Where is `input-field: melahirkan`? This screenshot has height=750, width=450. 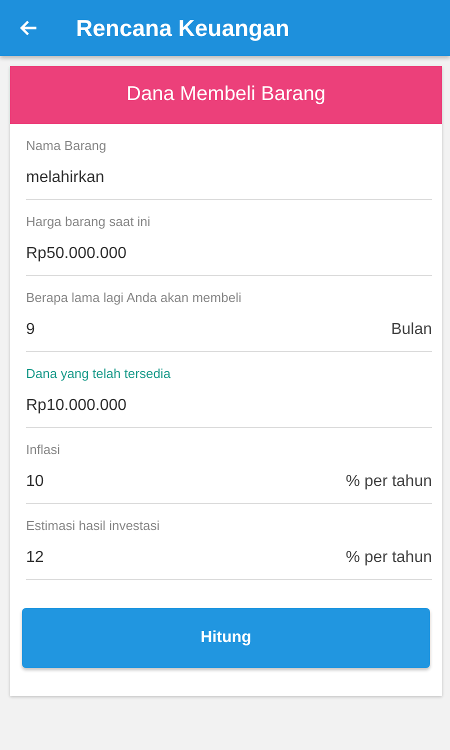 input-field: melahirkan is located at coordinates (65, 178).